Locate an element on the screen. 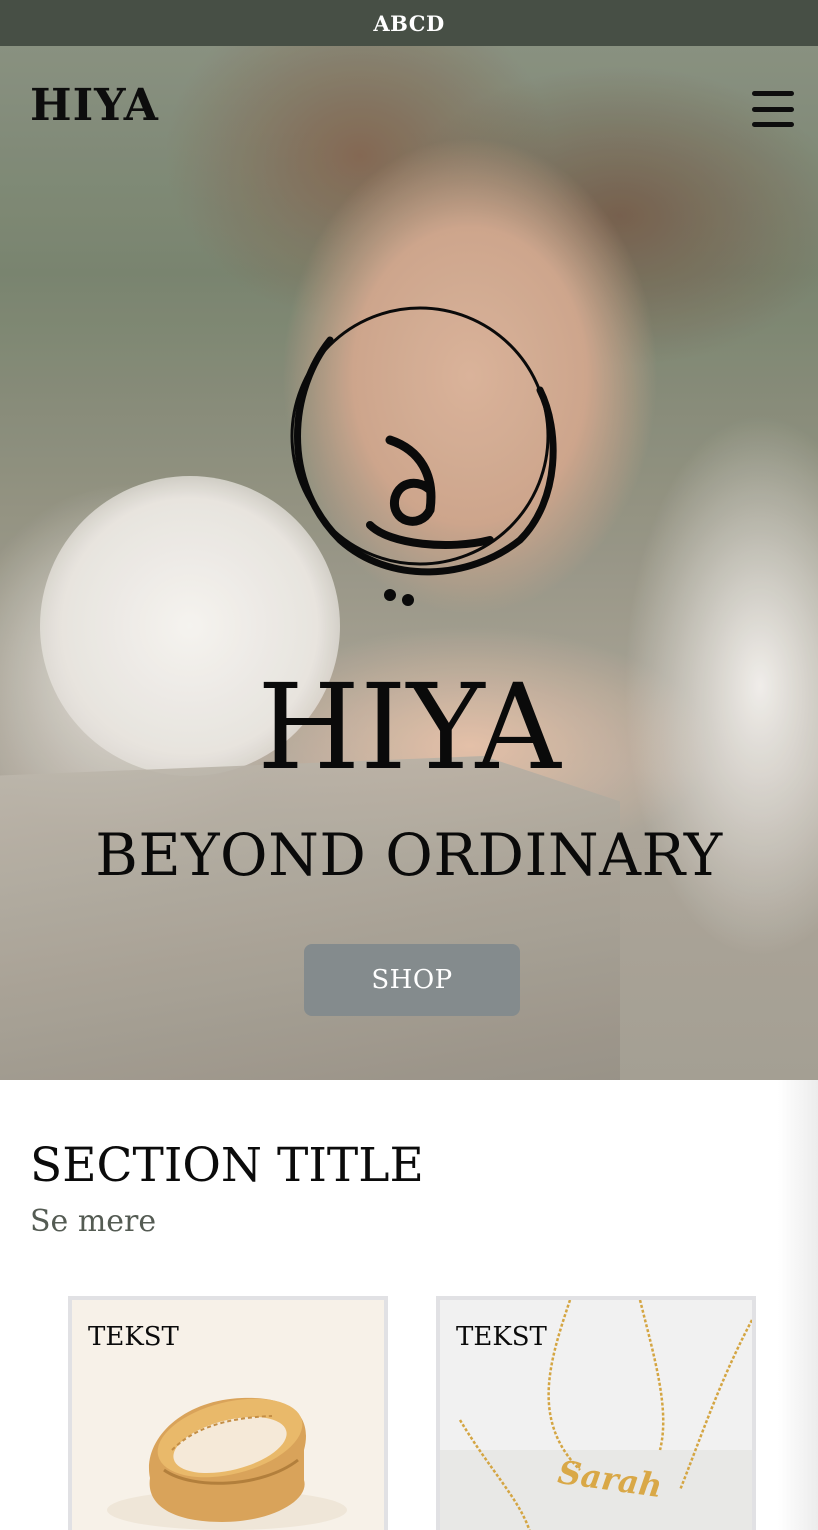  arabic-calligraphy-logo-icon is located at coordinates (423, 456).